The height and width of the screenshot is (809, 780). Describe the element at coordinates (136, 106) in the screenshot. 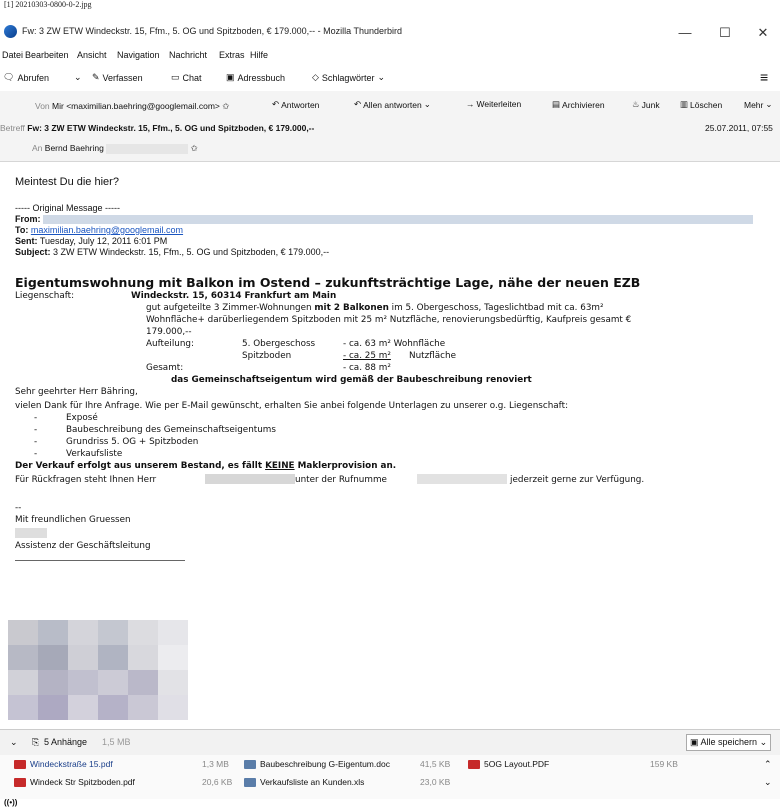

I see `from-value: Mir <maximilian.baehring@googlemail.com>` at that location.